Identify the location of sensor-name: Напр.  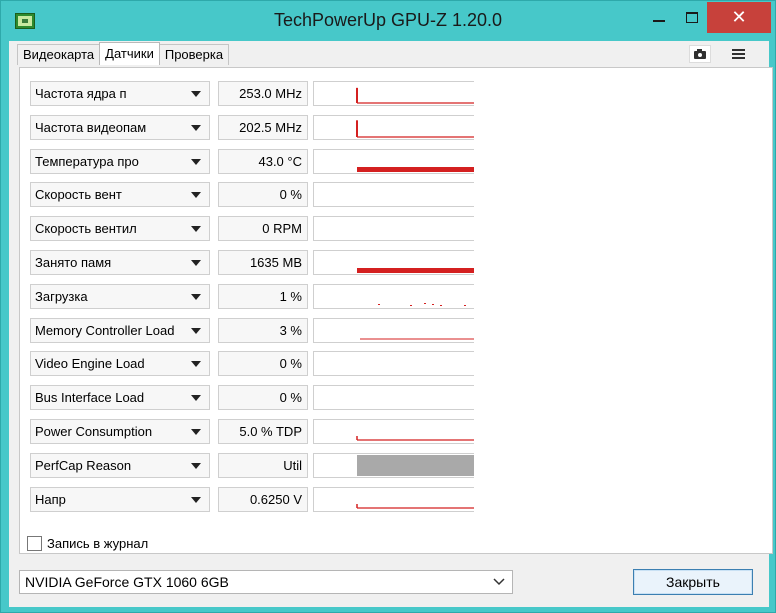
(50, 499).